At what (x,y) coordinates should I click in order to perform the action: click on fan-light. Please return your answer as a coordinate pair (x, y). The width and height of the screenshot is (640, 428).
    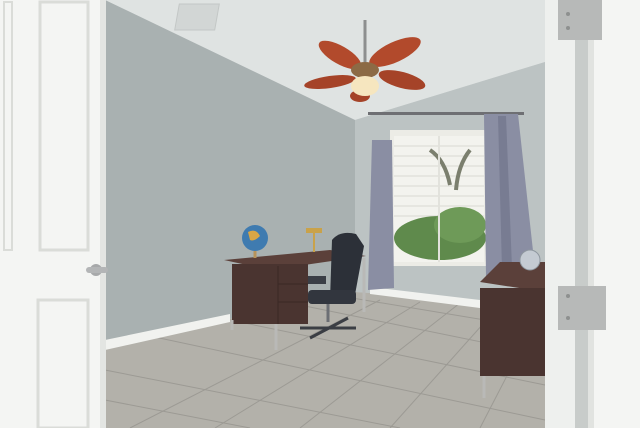
    Looking at the image, I should click on (365, 86).